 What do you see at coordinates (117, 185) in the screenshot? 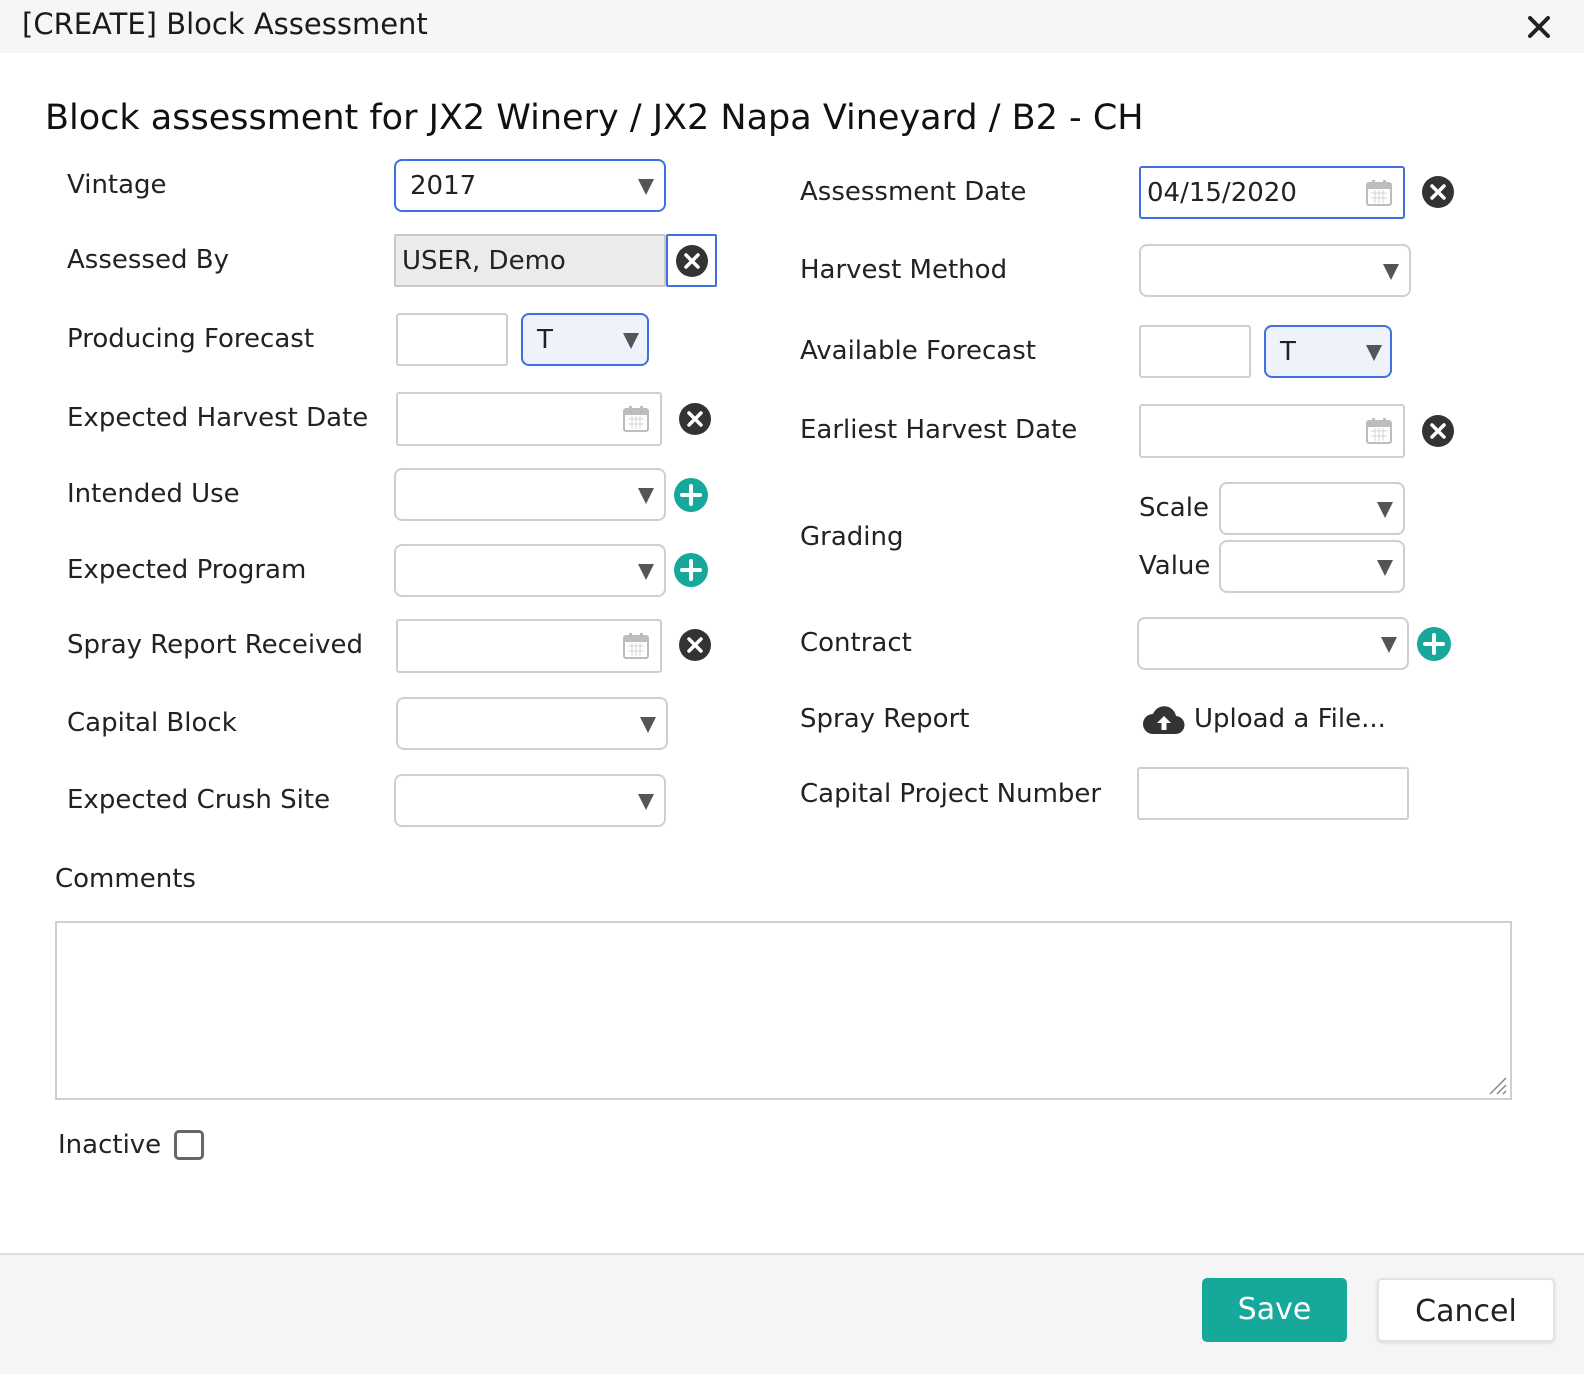
I see `vintage-label: Vintage` at bounding box center [117, 185].